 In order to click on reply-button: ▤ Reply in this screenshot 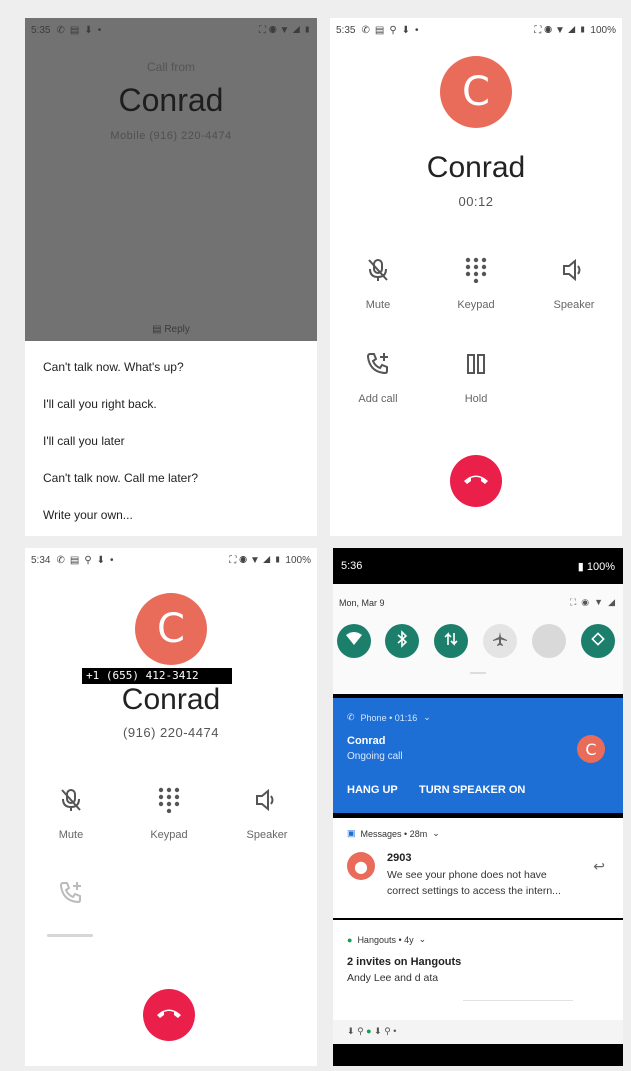, I will do `click(171, 329)`.